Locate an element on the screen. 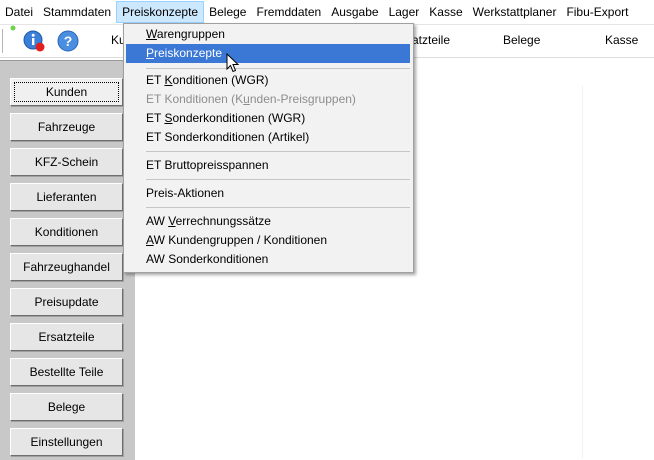 Image resolution: width=654 pixels, height=460 pixels. sidebar-button-label: Preisupdate is located at coordinates (66, 302).